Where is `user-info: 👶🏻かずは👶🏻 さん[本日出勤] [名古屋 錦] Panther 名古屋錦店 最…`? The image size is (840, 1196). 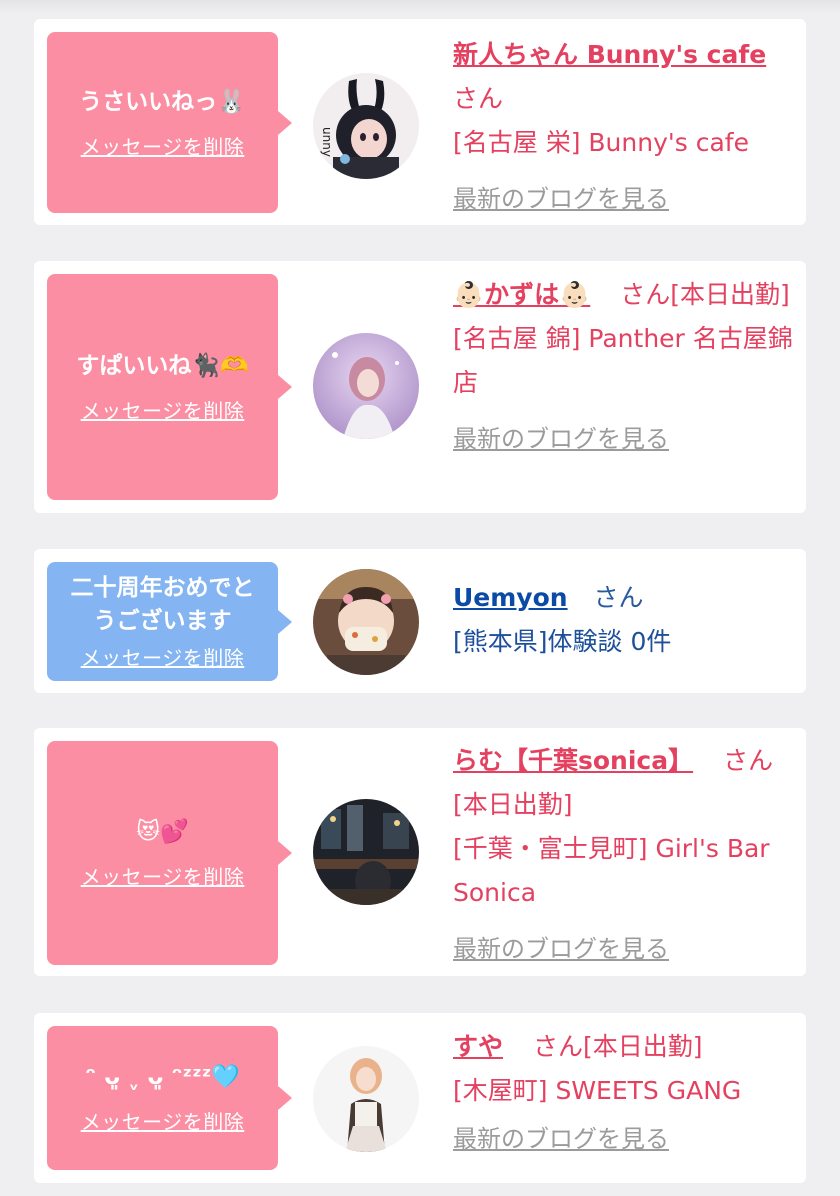
user-info: 👶🏻かずは👶🏻 さん[本日出勤] [名古屋 錦] Panther 名古屋錦店 最… is located at coordinates (625, 367).